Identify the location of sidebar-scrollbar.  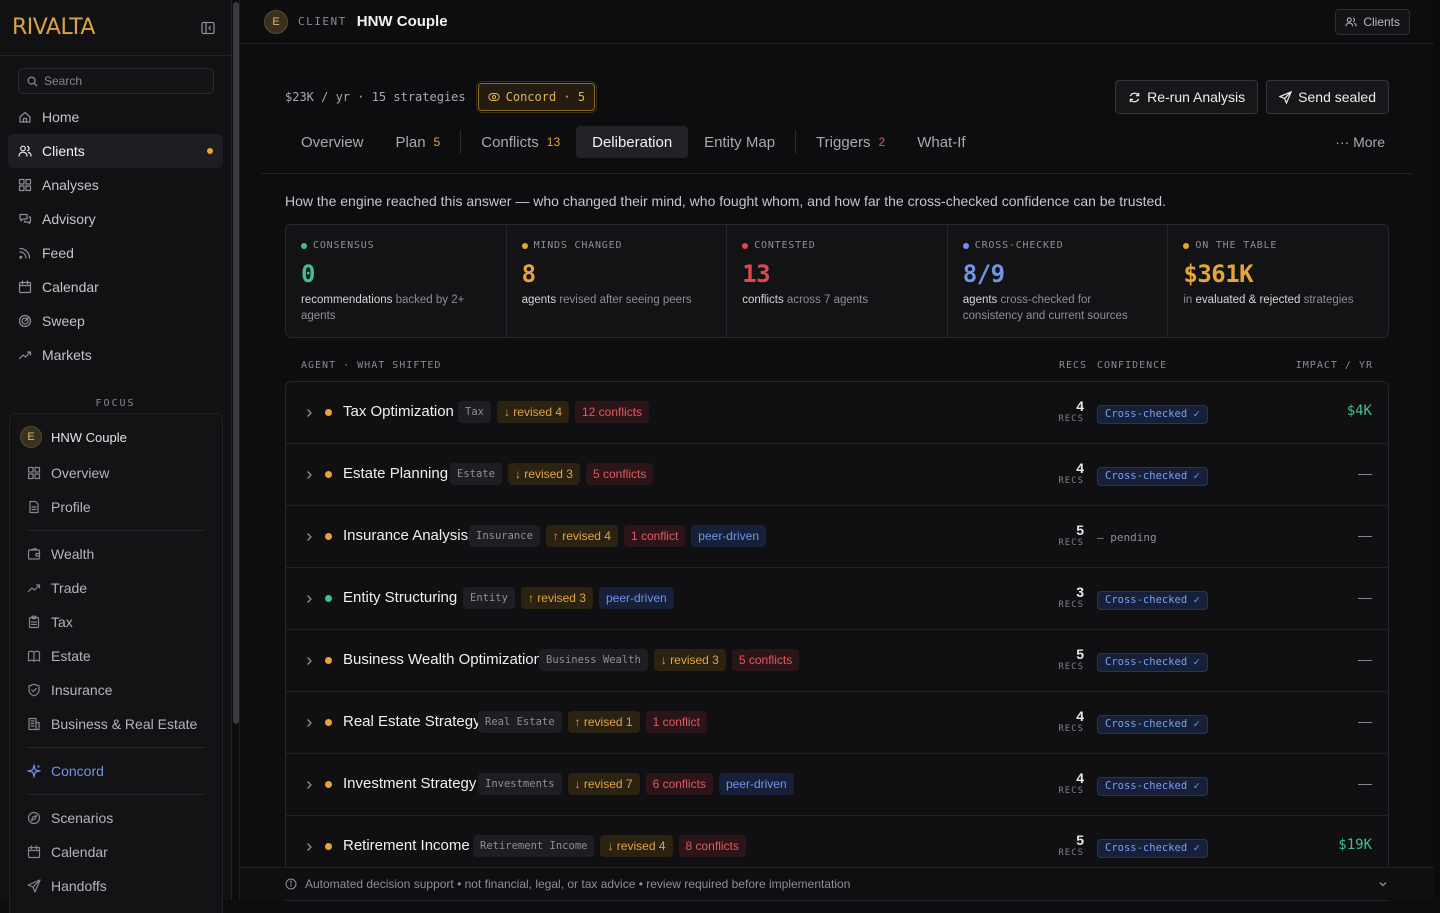
(236, 450).